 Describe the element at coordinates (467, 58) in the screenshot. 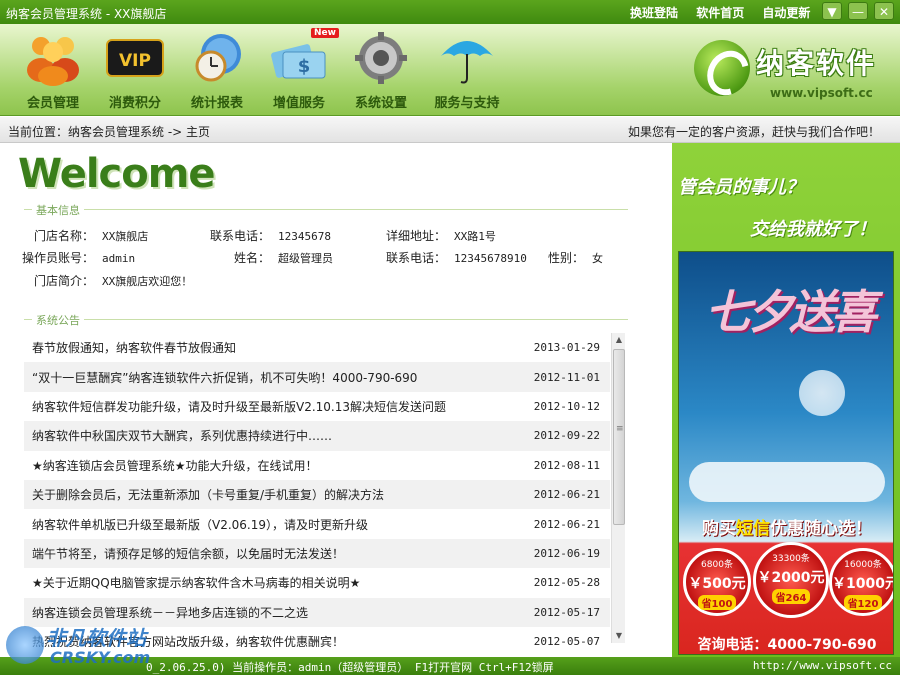

I see `umbrella-icon` at that location.